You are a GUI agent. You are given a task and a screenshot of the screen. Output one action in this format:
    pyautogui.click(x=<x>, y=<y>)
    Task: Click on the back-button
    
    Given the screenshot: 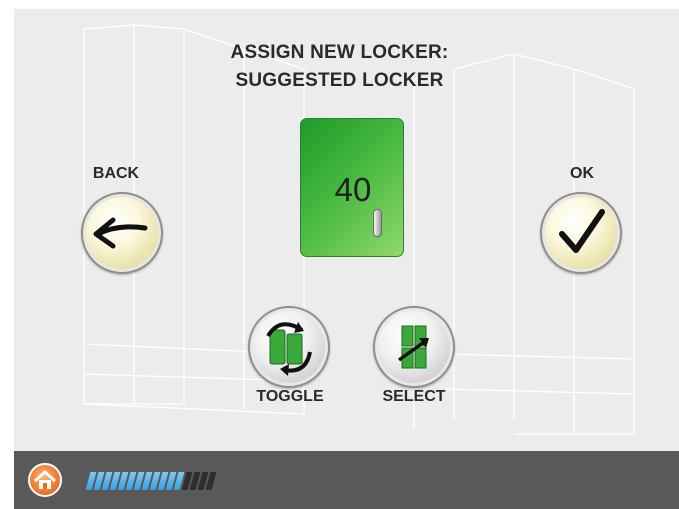 What is the action you would take?
    pyautogui.click(x=122, y=233)
    